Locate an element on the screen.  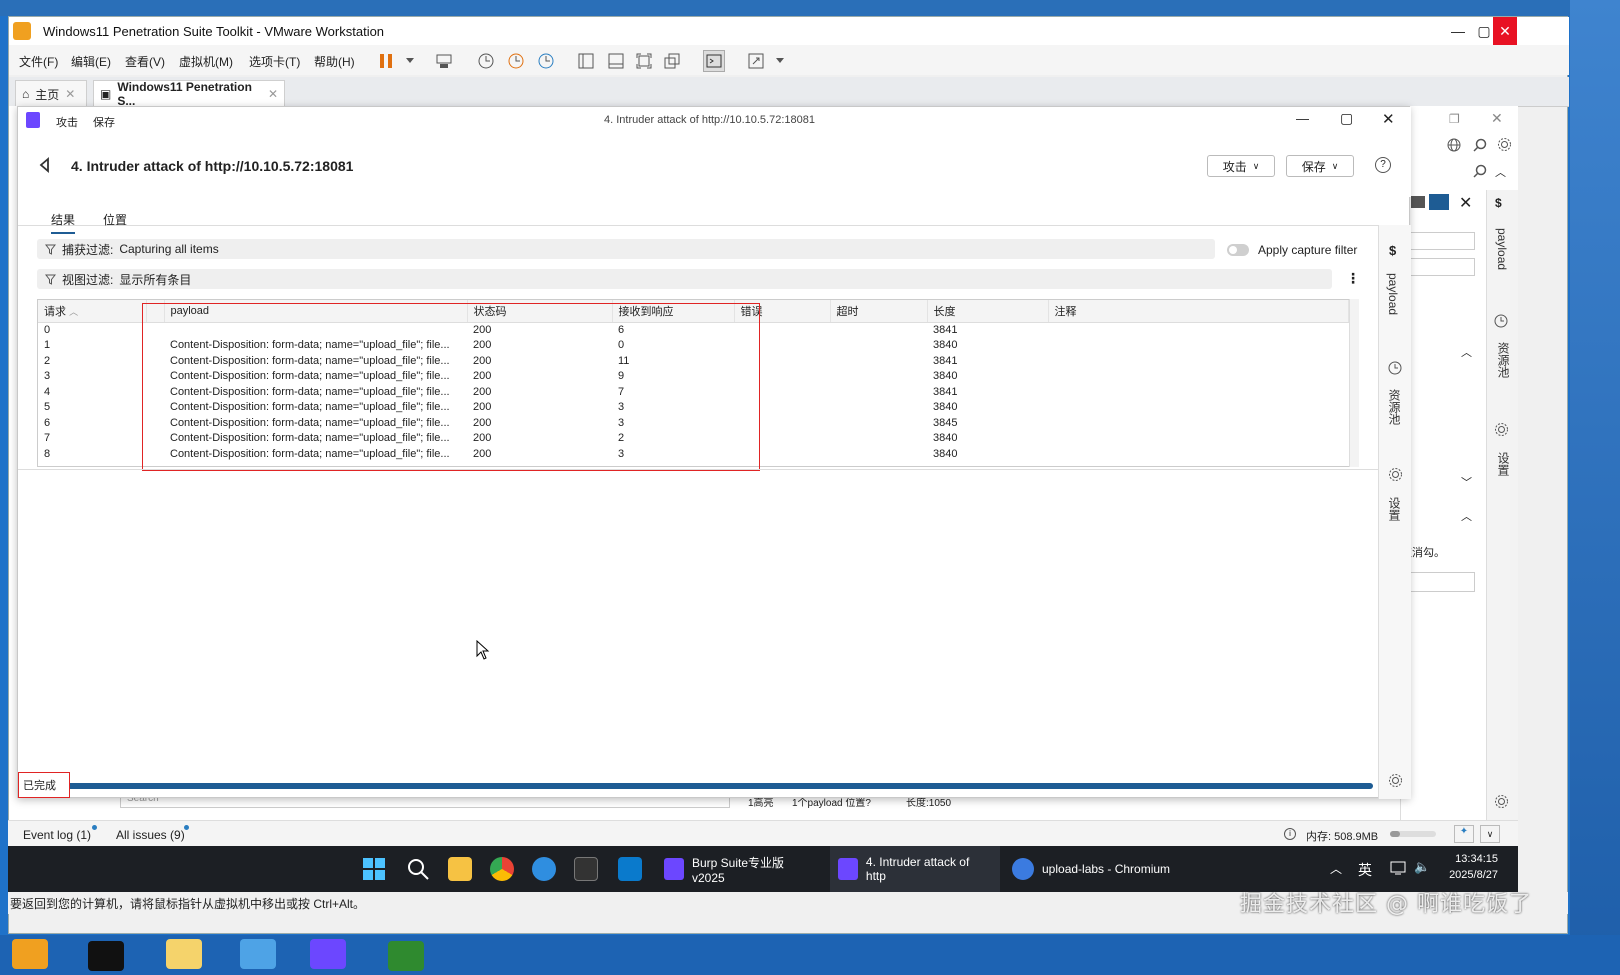
table-scrollbar is located at coordinates (1354, 383).